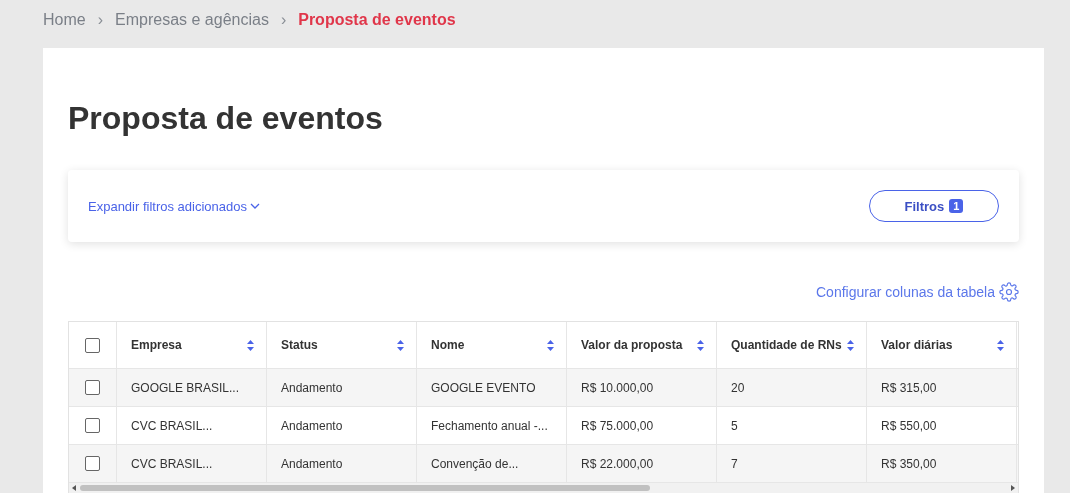  I want to click on breadcrumb-link: Proposta de eventos, so click(377, 20).